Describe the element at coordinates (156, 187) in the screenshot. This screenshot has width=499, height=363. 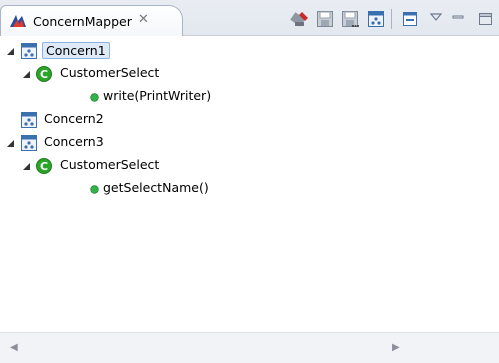
I see `tree-node-label: getSelectName()` at that location.